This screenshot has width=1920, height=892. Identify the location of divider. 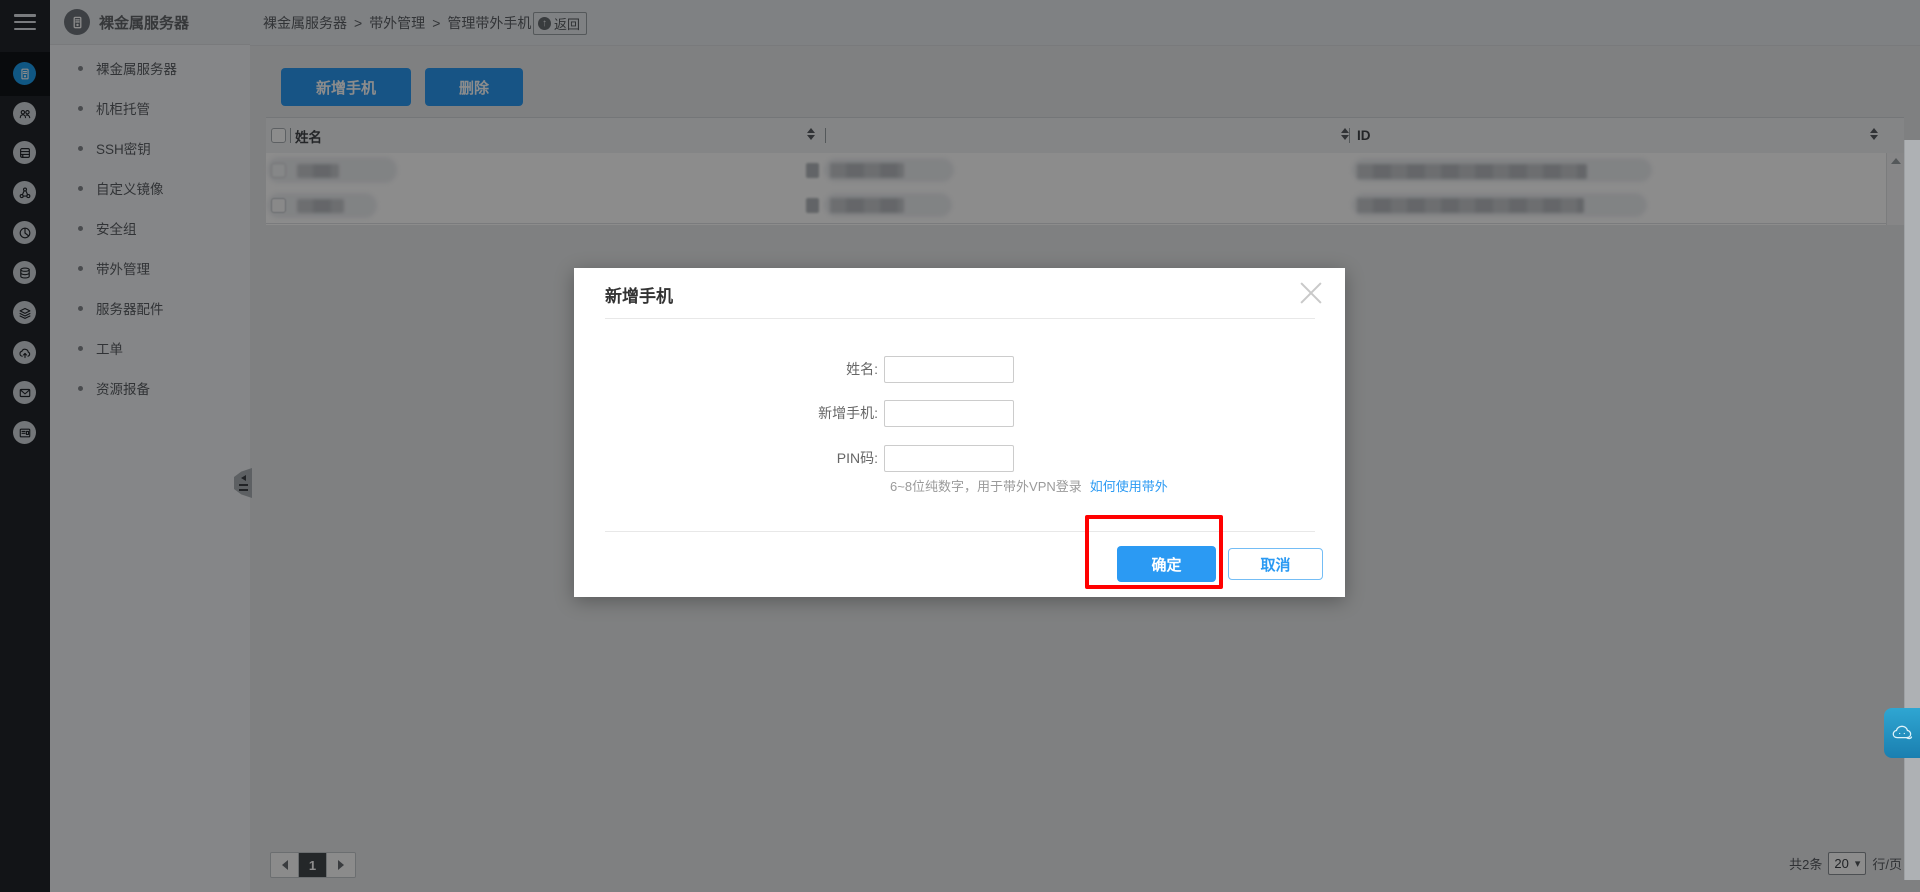
(960, 318).